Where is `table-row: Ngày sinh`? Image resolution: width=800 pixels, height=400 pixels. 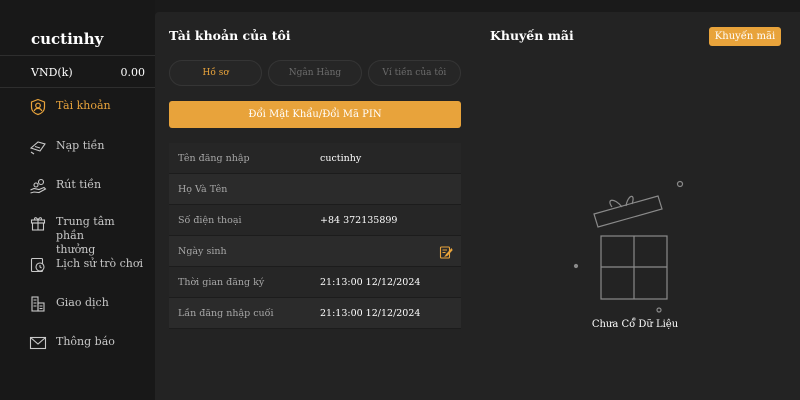
table-row: Ngày sinh is located at coordinates (315, 251).